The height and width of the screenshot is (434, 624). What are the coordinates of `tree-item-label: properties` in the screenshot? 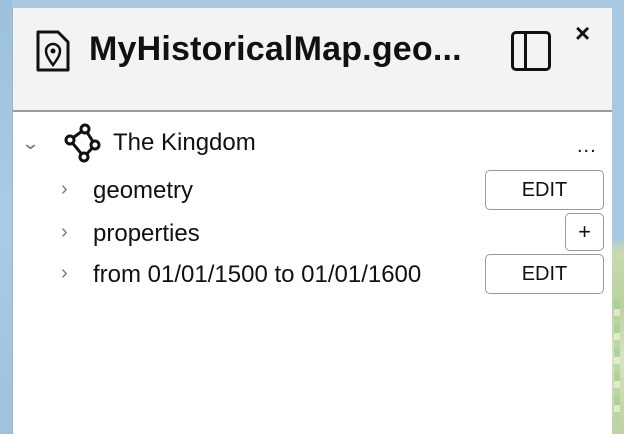 It's located at (146, 233).